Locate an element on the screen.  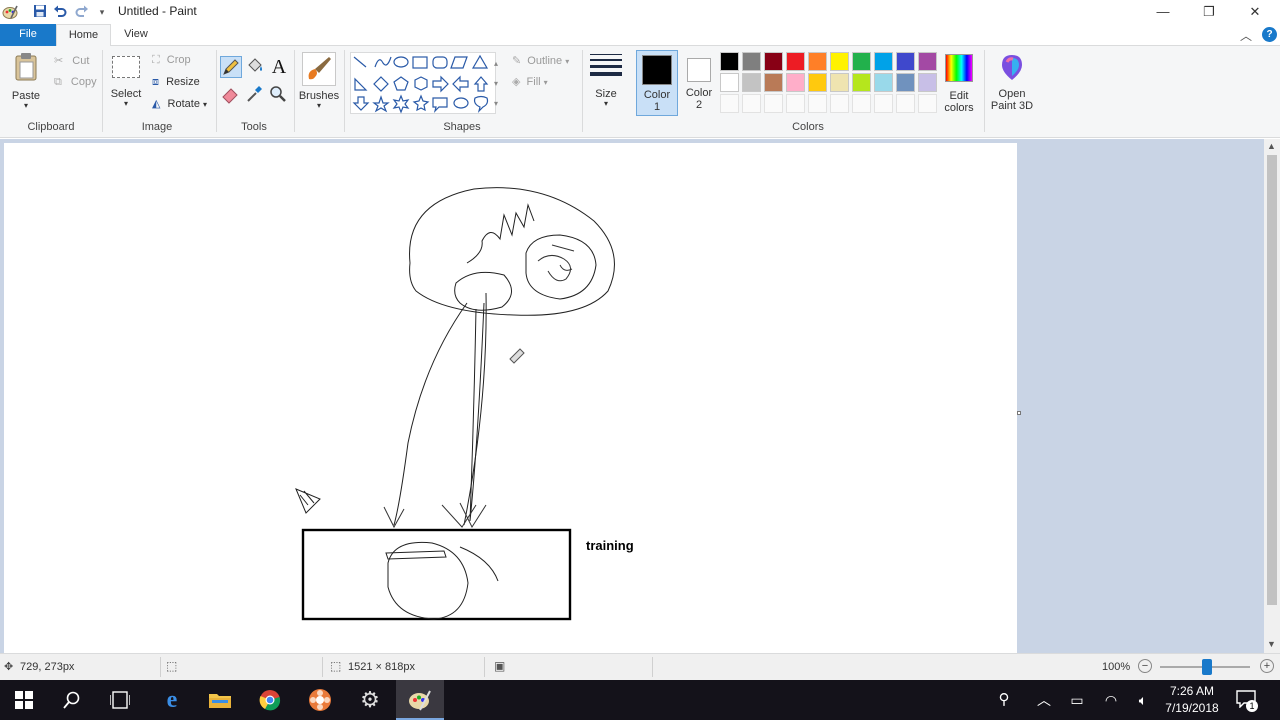
color-picker-tool-button is located at coordinates (255, 95).